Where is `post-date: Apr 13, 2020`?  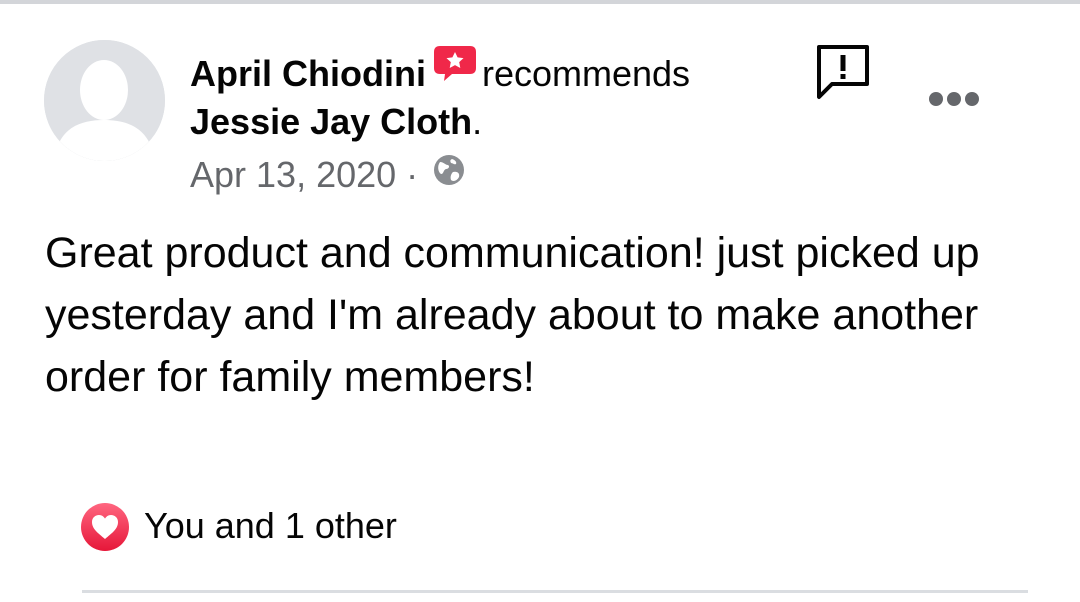
post-date: Apr 13, 2020 is located at coordinates (293, 174).